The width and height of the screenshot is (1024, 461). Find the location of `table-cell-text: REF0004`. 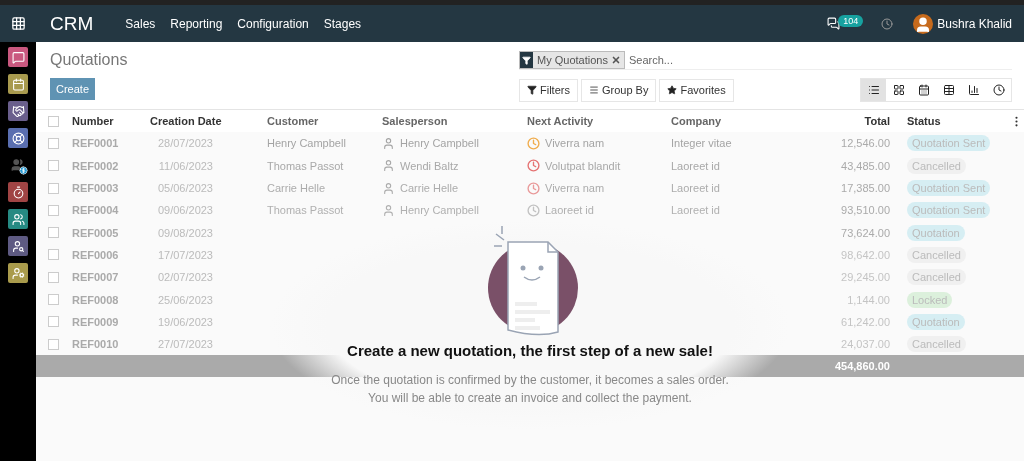

table-cell-text: REF0004 is located at coordinates (96, 210).